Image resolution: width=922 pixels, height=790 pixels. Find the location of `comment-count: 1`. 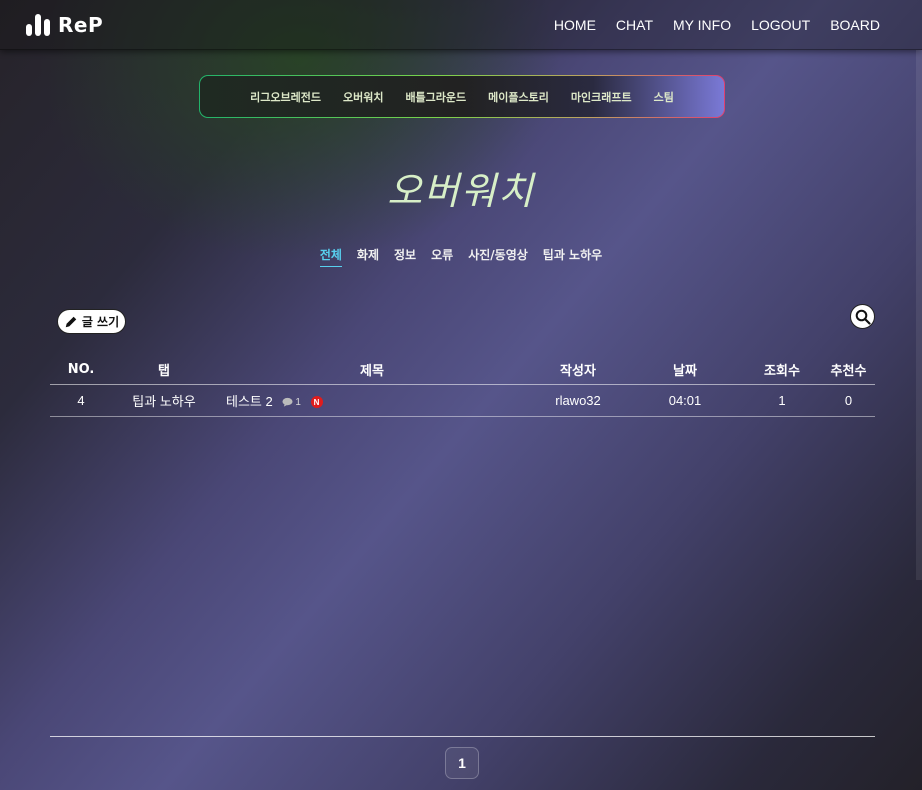

comment-count: 1 is located at coordinates (291, 402).